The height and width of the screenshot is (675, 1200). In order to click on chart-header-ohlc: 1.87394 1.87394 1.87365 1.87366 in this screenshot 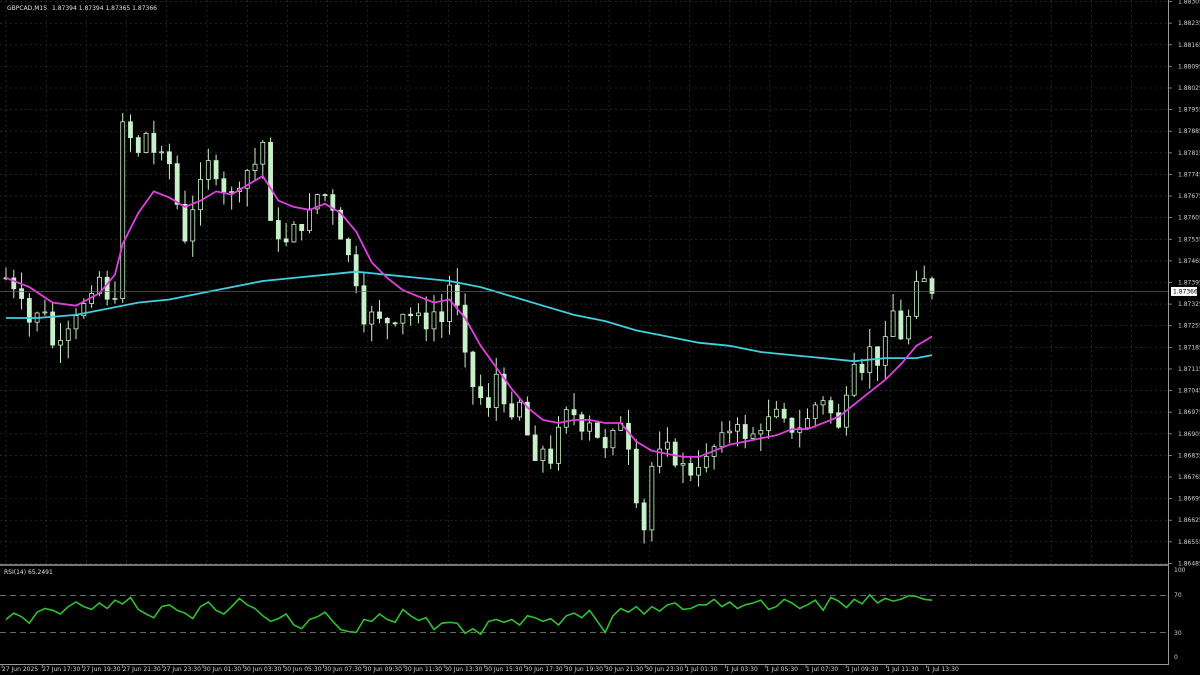, I will do `click(104, 8)`.